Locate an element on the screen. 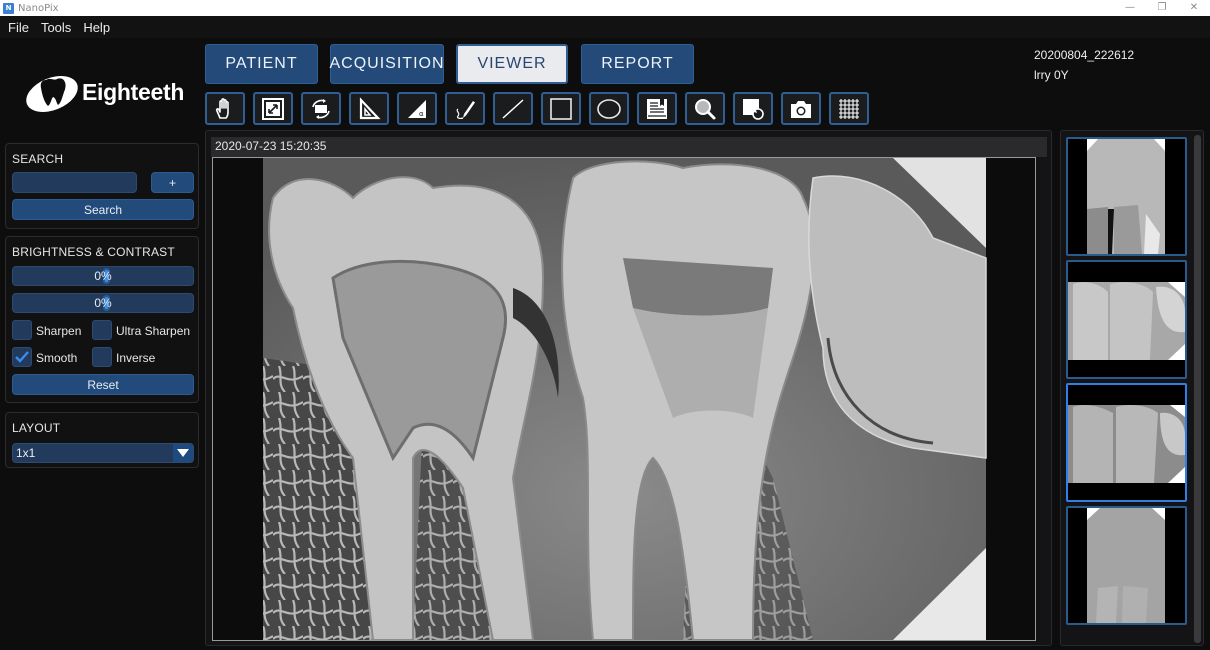 This screenshot has width=1210, height=650. patient-id: 20200804_222612 is located at coordinates (1084, 55).